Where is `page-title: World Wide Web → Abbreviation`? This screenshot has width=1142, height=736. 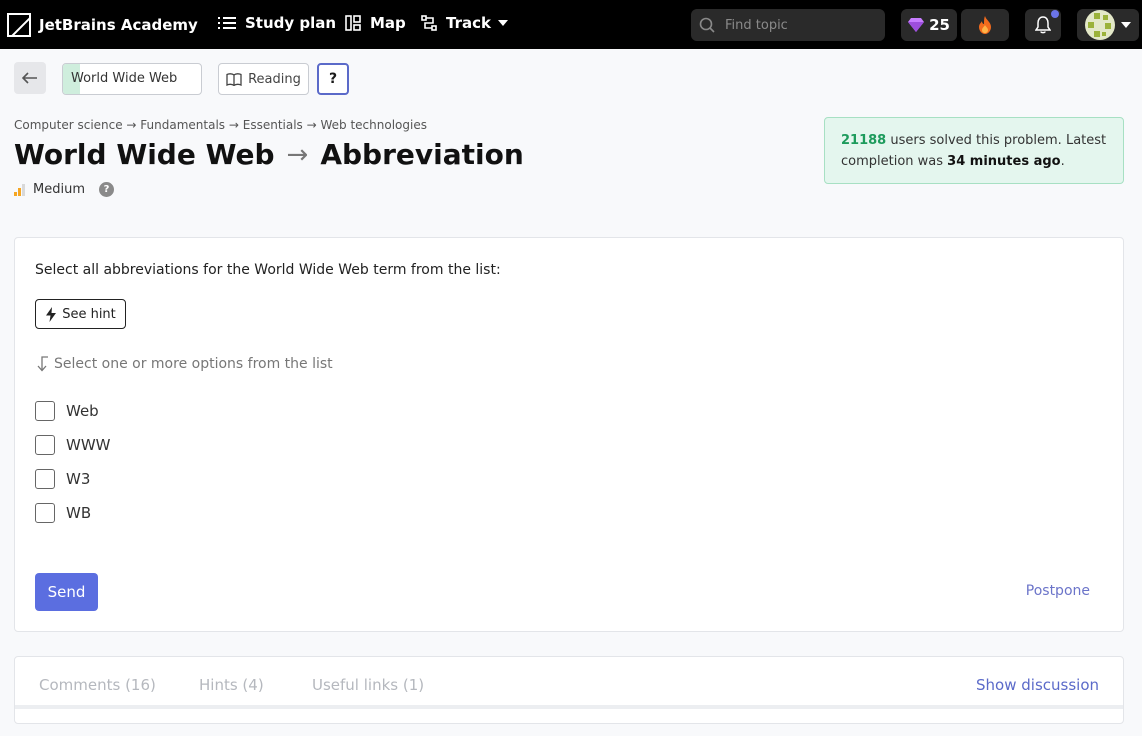 page-title: World Wide Web → Abbreviation is located at coordinates (269, 154).